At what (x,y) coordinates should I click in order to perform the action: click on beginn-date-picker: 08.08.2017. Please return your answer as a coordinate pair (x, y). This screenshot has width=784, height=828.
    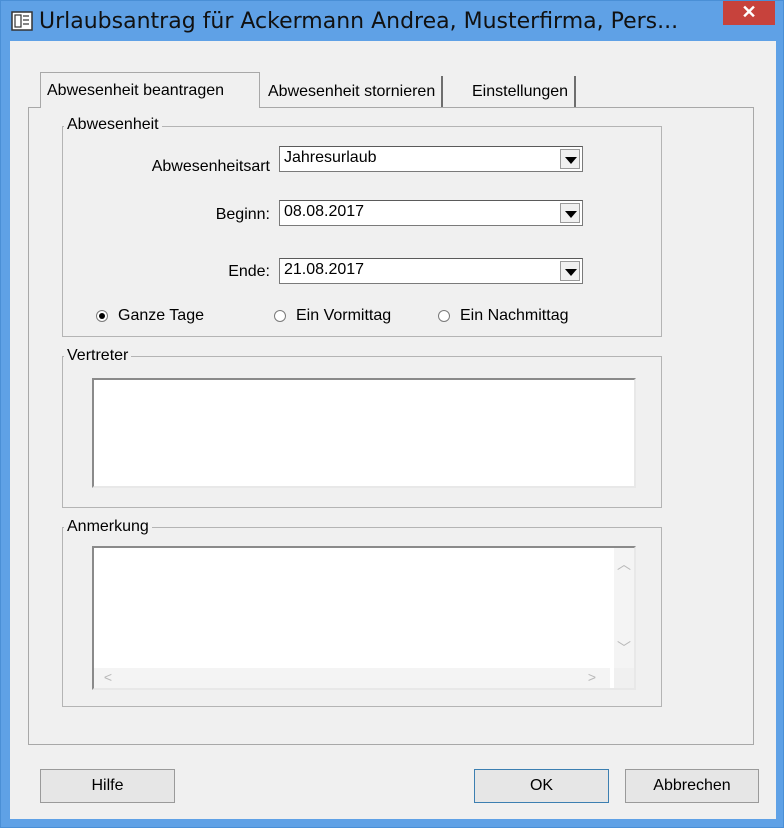
    Looking at the image, I should click on (431, 213).